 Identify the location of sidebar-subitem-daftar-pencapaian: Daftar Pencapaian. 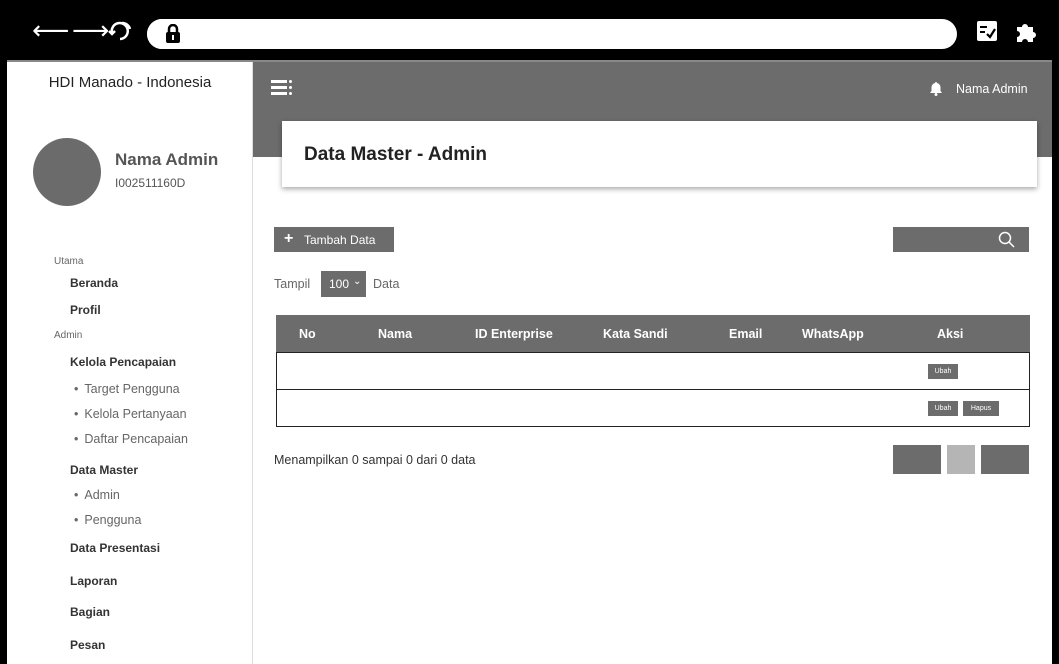
(131, 439).